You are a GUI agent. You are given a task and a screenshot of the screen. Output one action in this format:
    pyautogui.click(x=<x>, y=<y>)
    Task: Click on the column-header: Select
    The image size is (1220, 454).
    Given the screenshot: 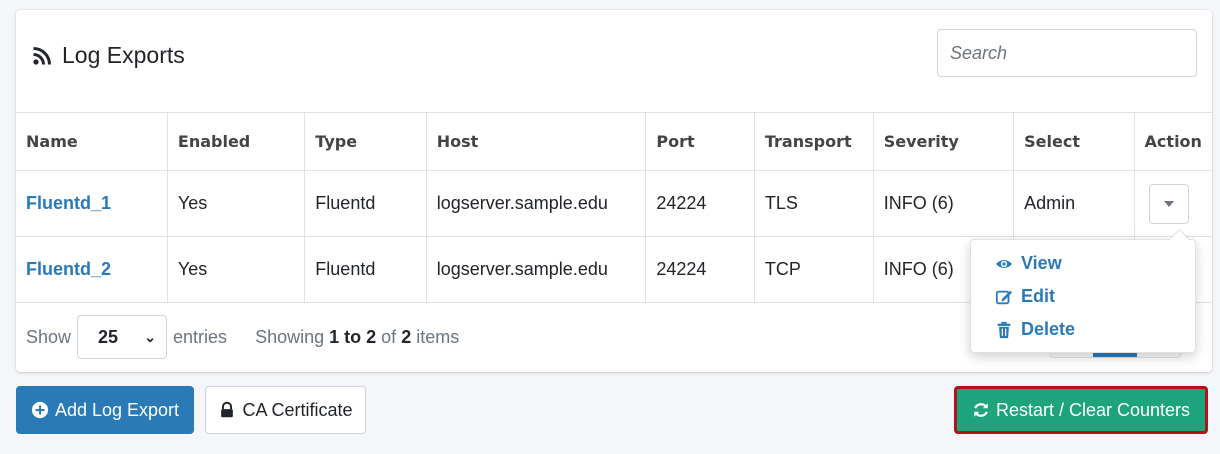 What is the action you would take?
    pyautogui.click(x=1074, y=141)
    